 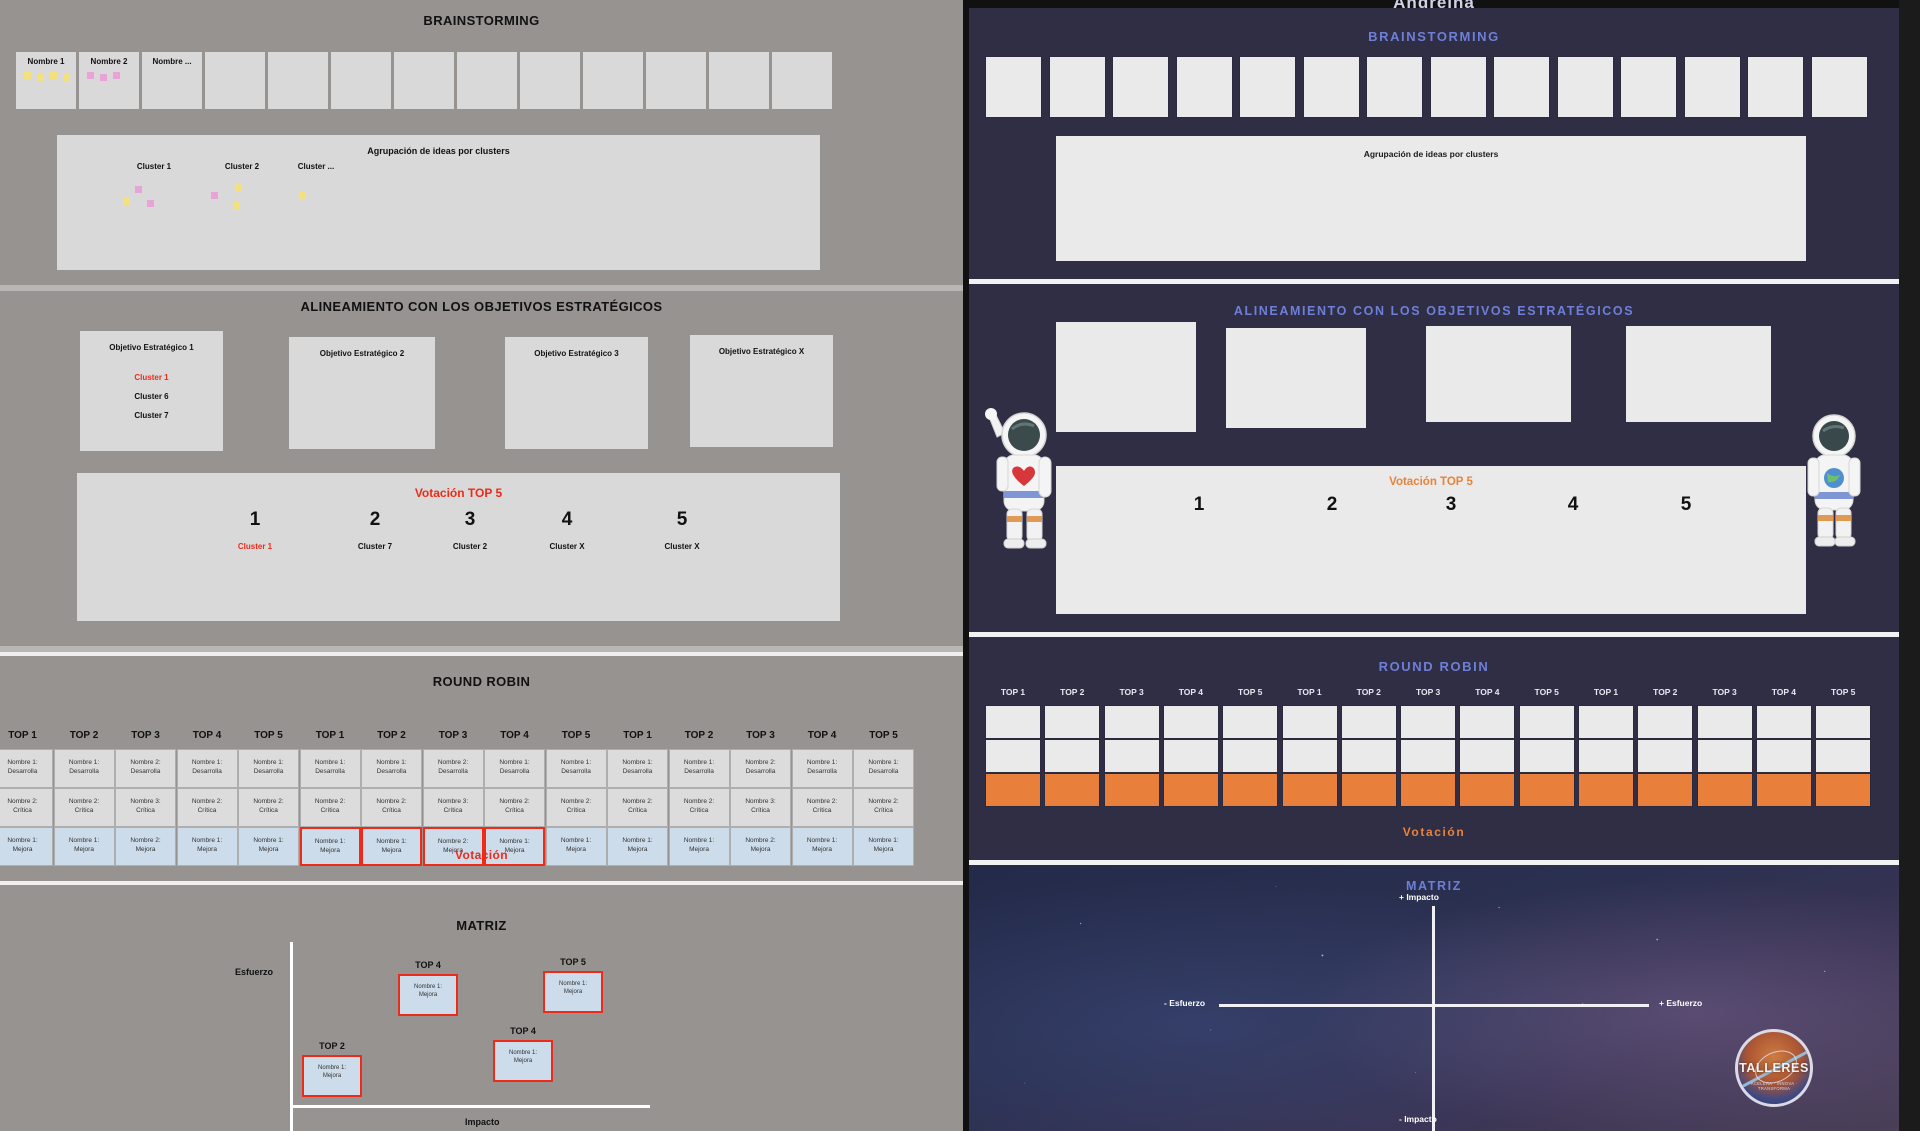 I want to click on brainstorming-participant-card: Nombre 1, so click(x=46, y=80).